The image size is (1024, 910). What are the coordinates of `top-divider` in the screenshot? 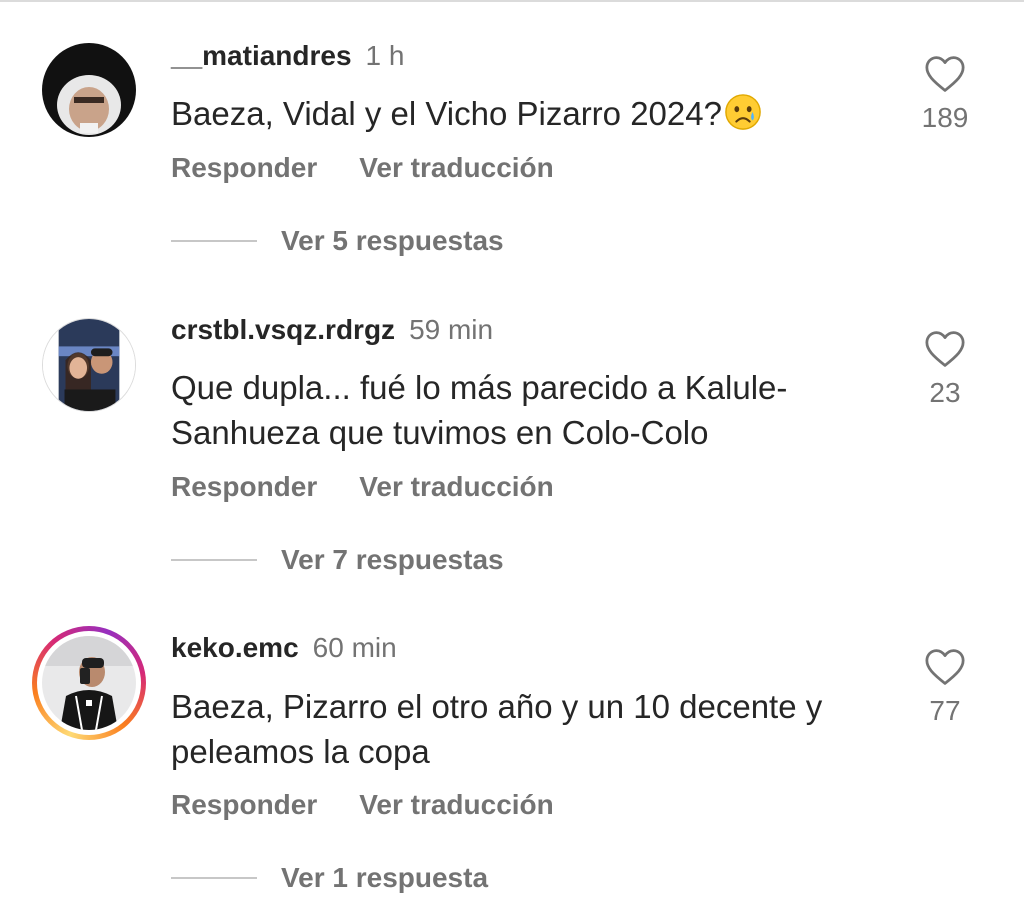 It's located at (512, 1).